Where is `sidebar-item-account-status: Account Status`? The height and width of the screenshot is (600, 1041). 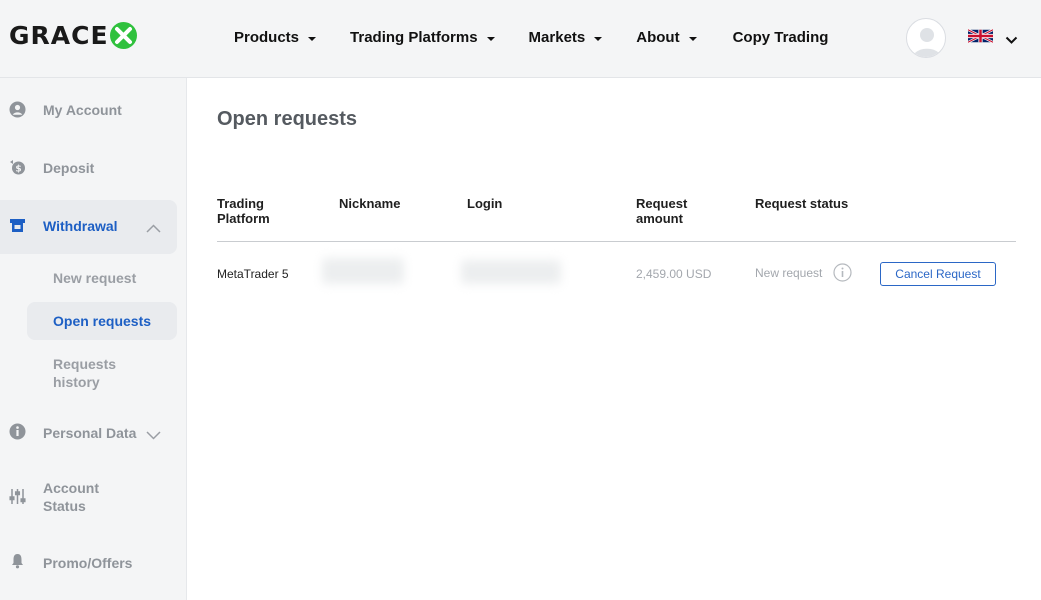
sidebar-item-account-status: Account Status is located at coordinates (93, 497).